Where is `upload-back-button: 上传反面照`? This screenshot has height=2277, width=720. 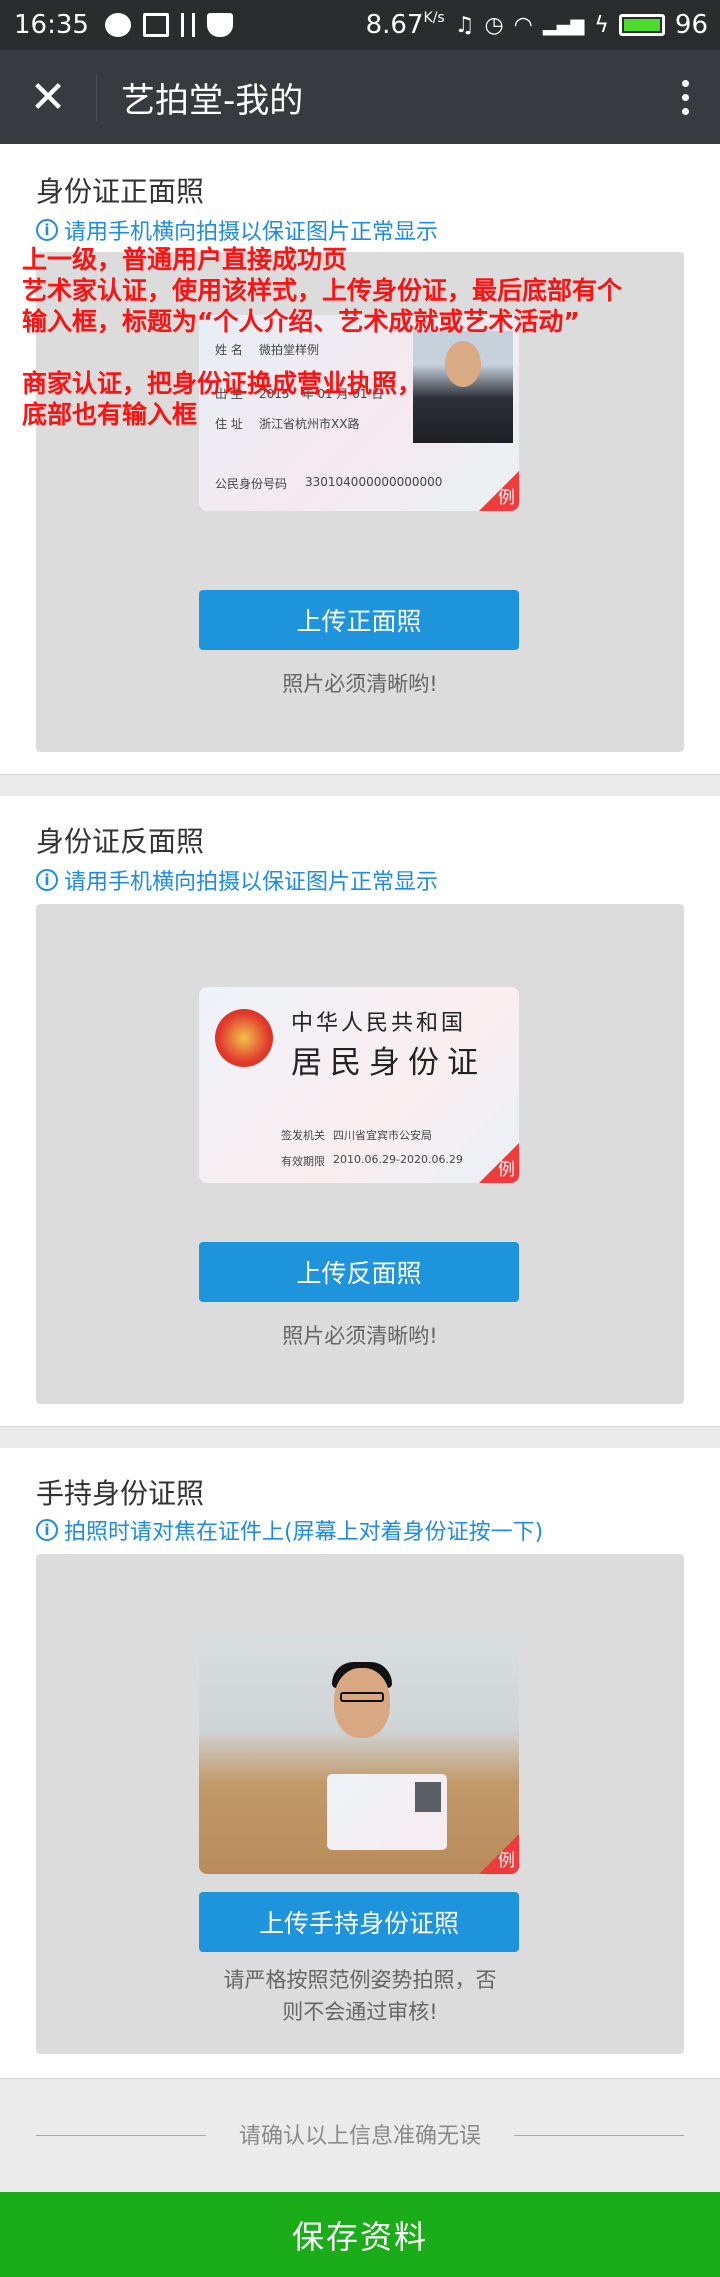
upload-back-button: 上传反面照 is located at coordinates (359, 1272).